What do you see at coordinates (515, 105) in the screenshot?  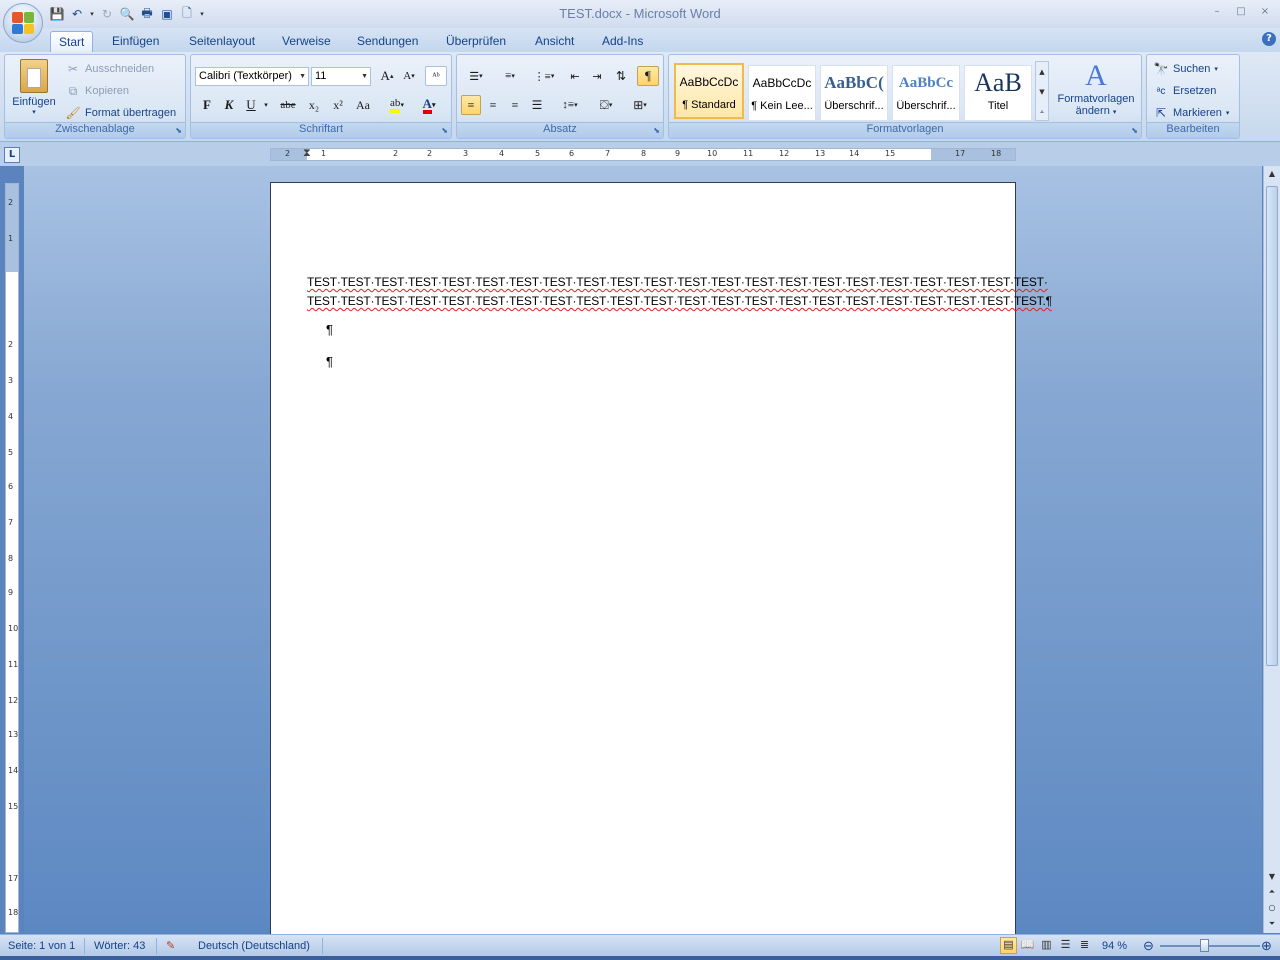 I see `align-right-icon: ≡` at bounding box center [515, 105].